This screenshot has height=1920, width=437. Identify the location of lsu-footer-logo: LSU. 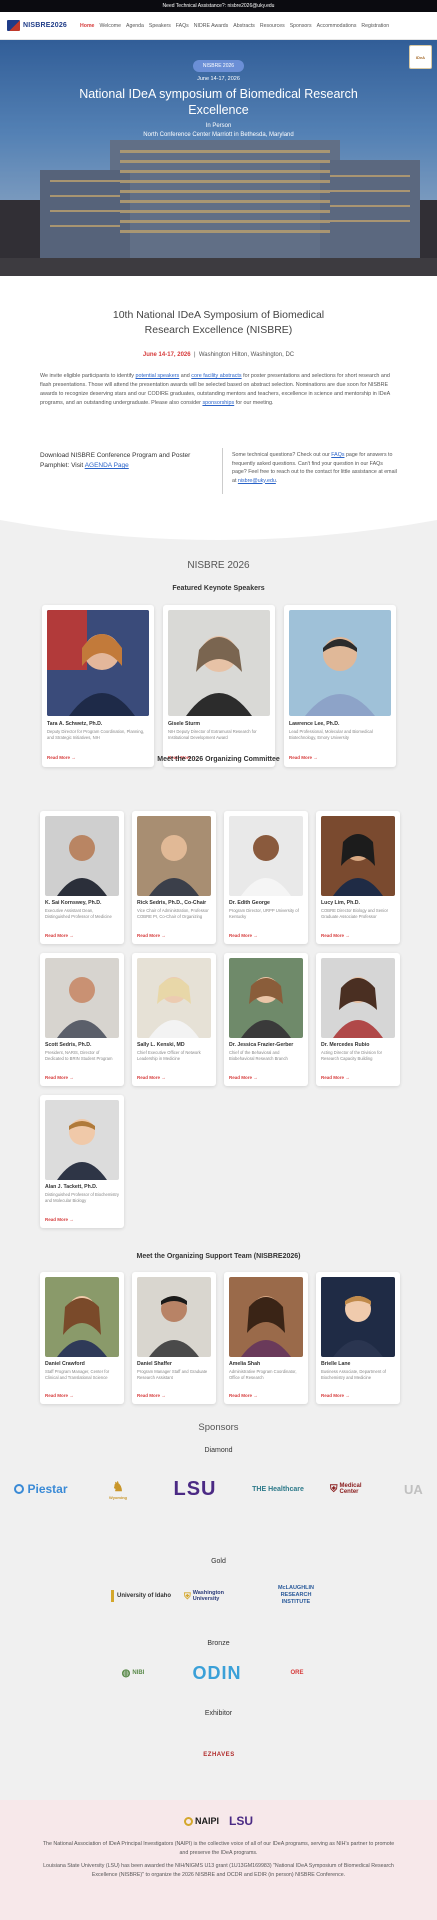
(241, 1821).